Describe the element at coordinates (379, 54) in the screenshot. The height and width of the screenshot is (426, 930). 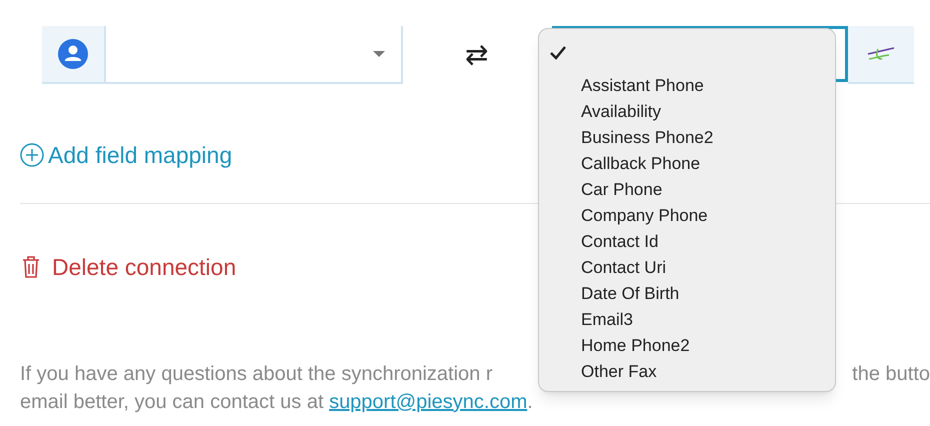
I see `caret-icon` at that location.